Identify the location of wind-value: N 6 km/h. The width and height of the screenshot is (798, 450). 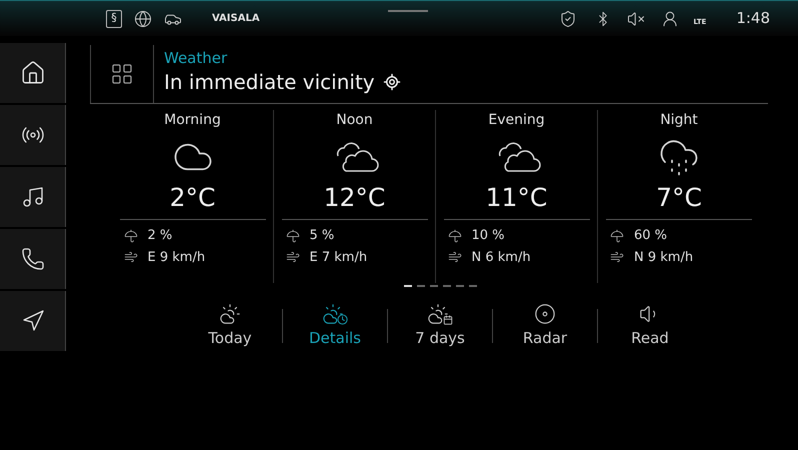
(501, 257).